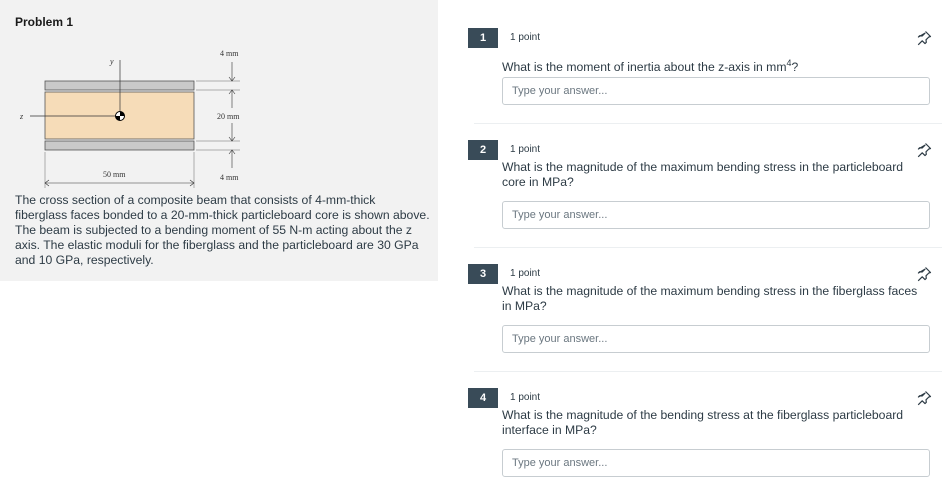 The width and height of the screenshot is (951, 498). I want to click on problem-title: Problem 1, so click(44, 22).